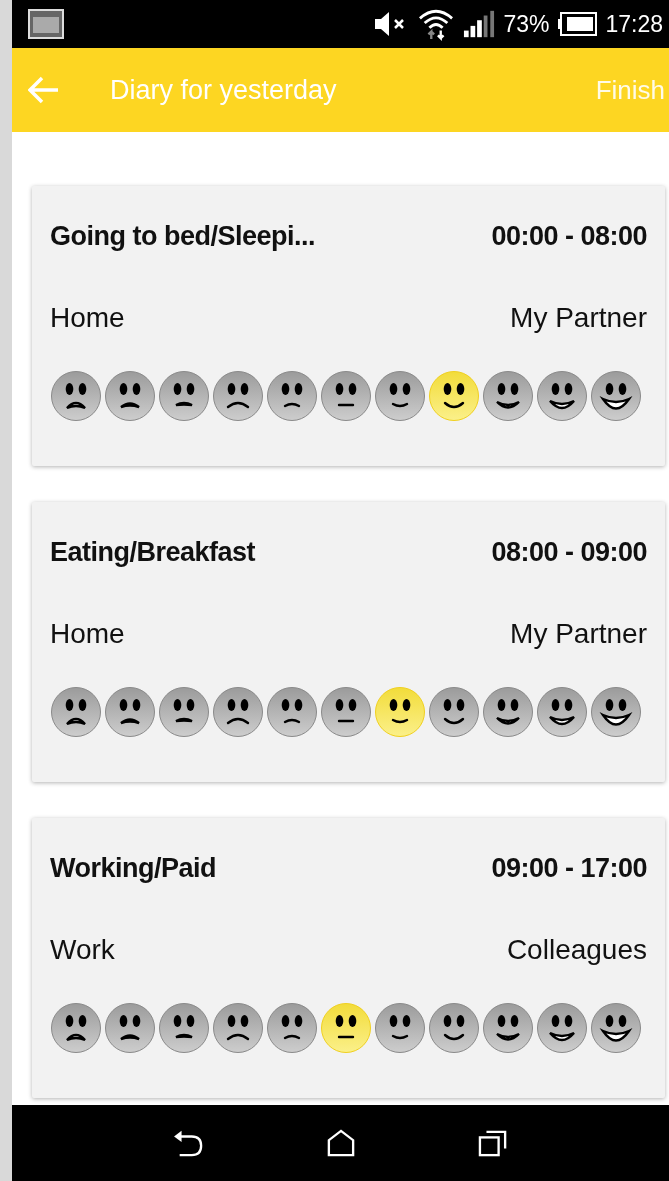  Describe the element at coordinates (46, 24) in the screenshot. I see `image-icon` at that location.